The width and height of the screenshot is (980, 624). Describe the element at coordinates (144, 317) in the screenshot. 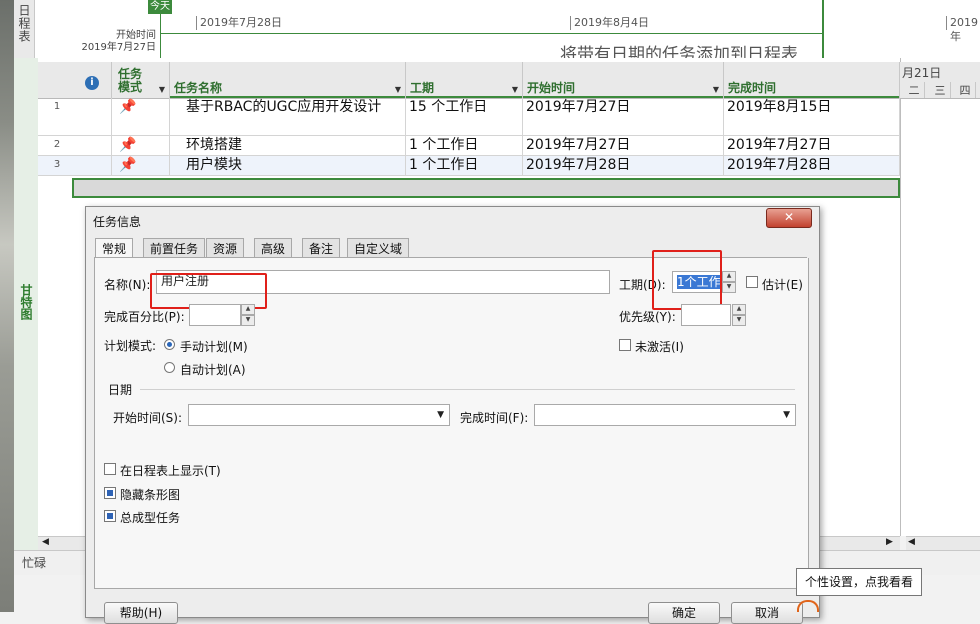

I see `percent-label: 完成百分比(P):` at that location.